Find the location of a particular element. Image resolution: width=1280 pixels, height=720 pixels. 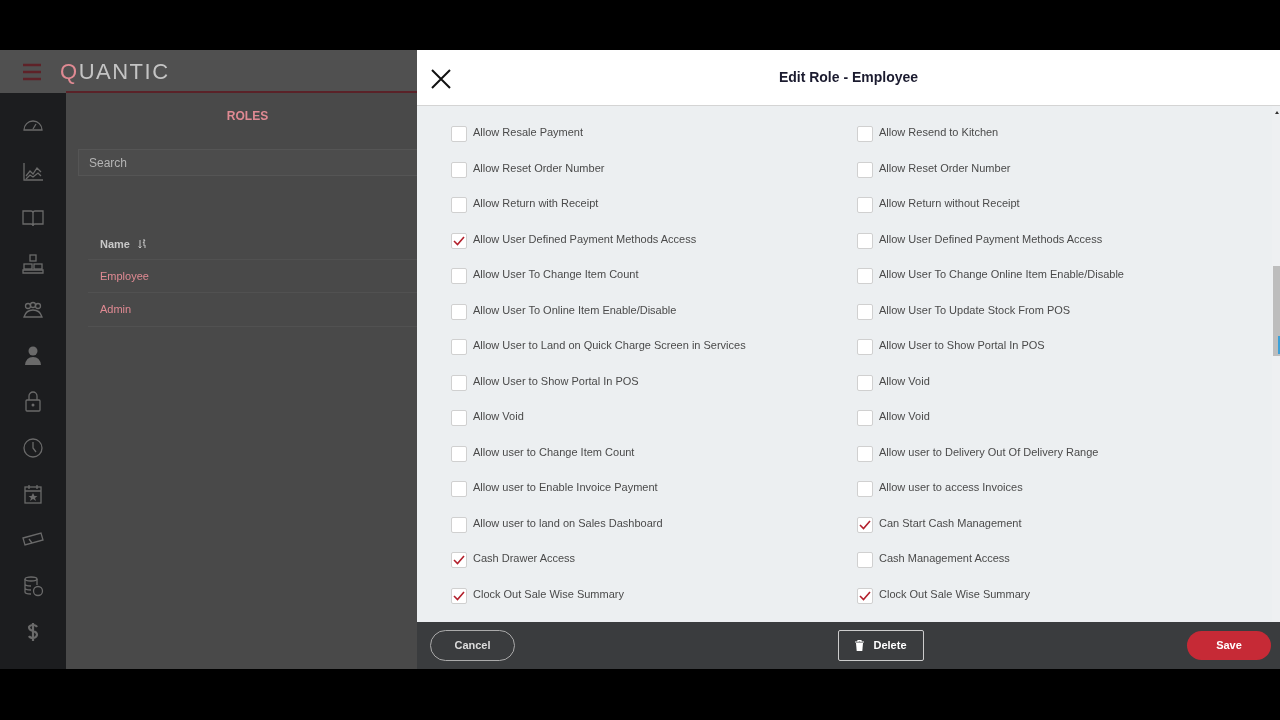

permission-label: Allow Return without Receipt is located at coordinates (949, 203).